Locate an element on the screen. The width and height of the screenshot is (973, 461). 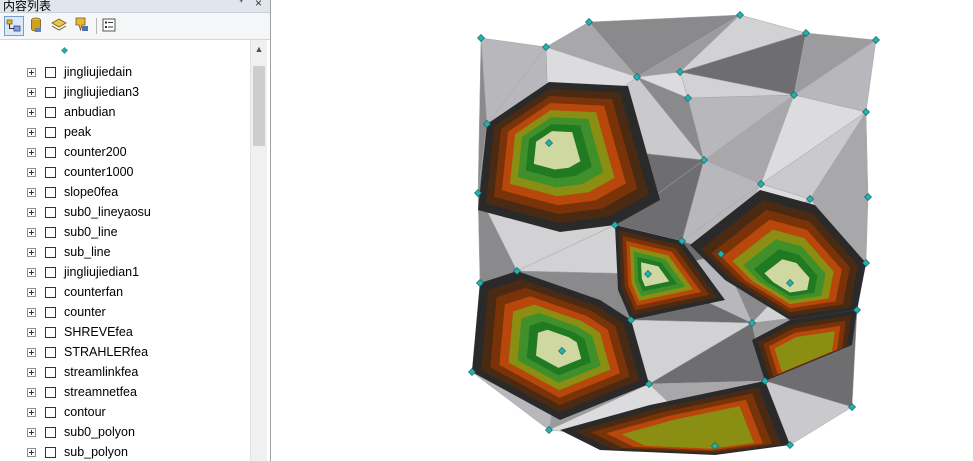
layer-item: jingliujiedain is located at coordinates (125, 72).